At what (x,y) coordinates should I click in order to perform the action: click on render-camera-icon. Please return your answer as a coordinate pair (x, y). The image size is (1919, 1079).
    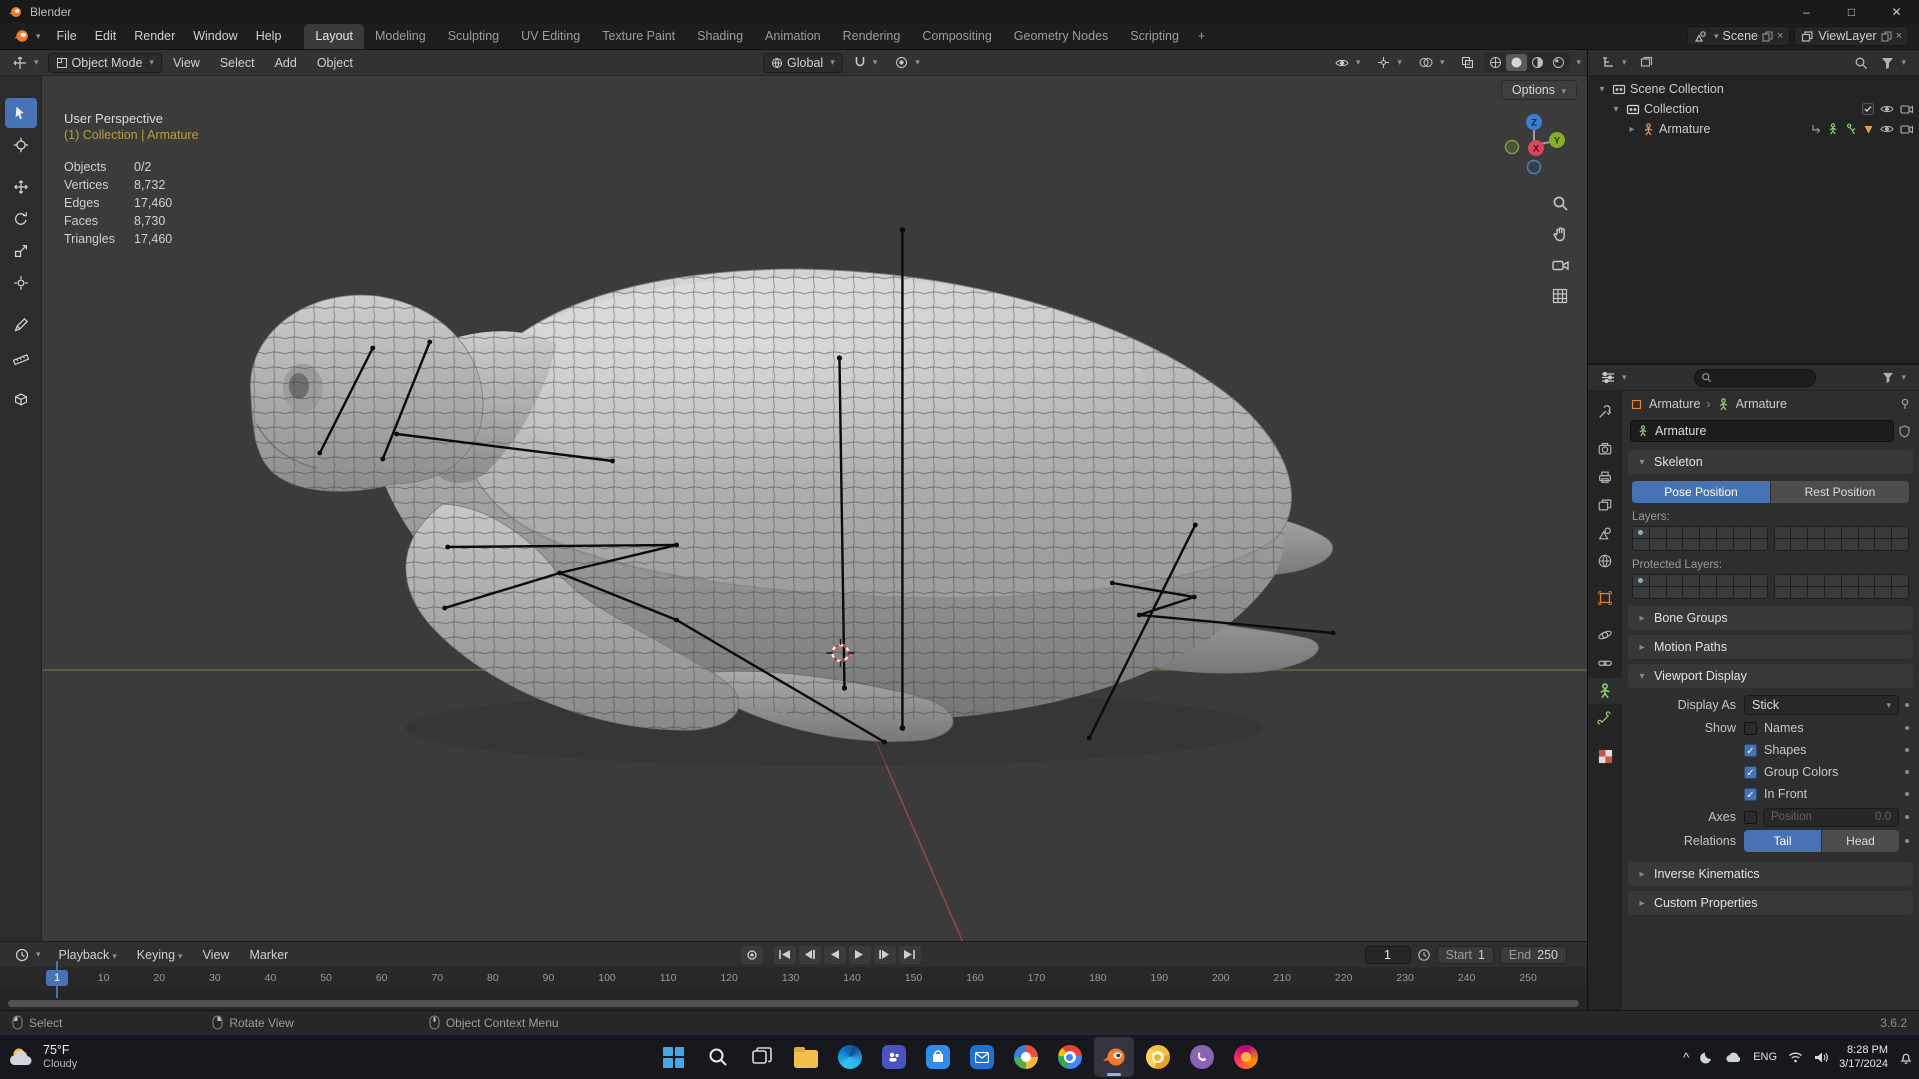
    Looking at the image, I should click on (1906, 109).